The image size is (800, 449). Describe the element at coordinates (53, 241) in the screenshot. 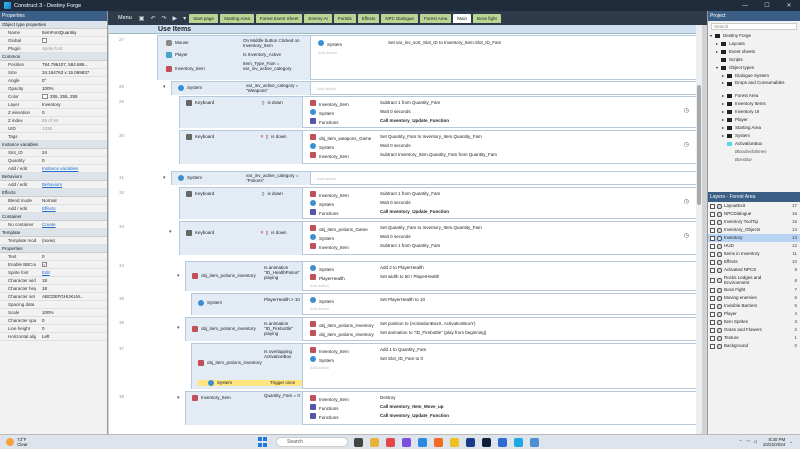

I see `prop-template-mode: Template mode (none)` at that location.